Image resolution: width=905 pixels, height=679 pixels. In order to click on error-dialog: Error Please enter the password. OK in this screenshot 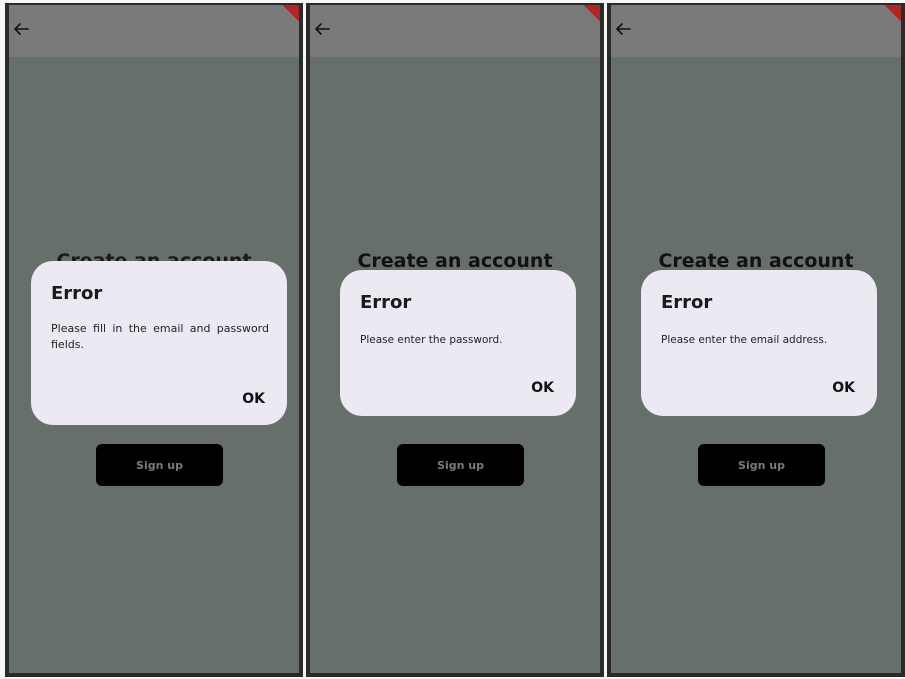, I will do `click(458, 343)`.